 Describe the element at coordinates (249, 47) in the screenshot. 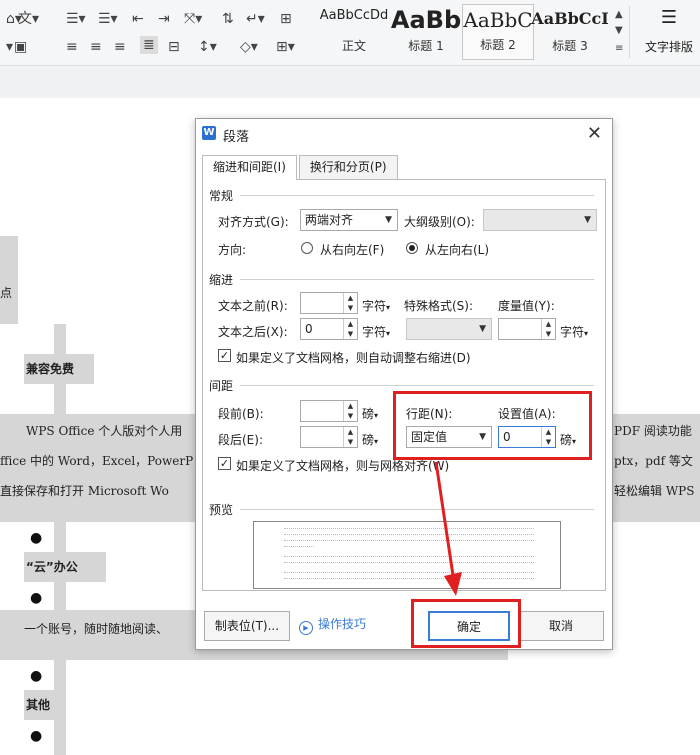

I see `shading-icon: ◇▾` at that location.